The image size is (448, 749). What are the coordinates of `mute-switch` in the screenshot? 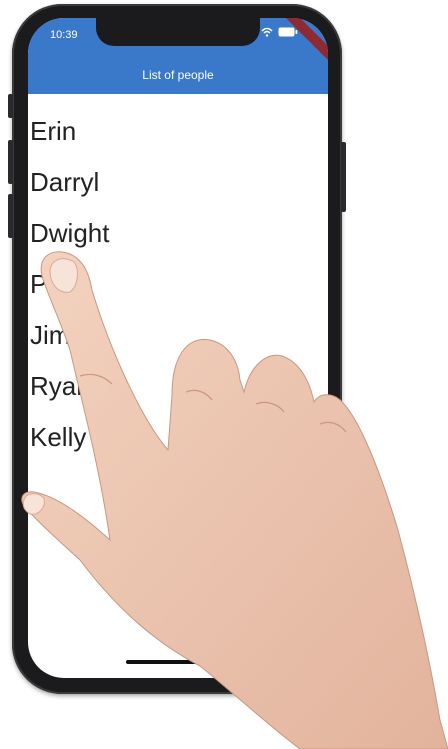 It's located at (10, 106).